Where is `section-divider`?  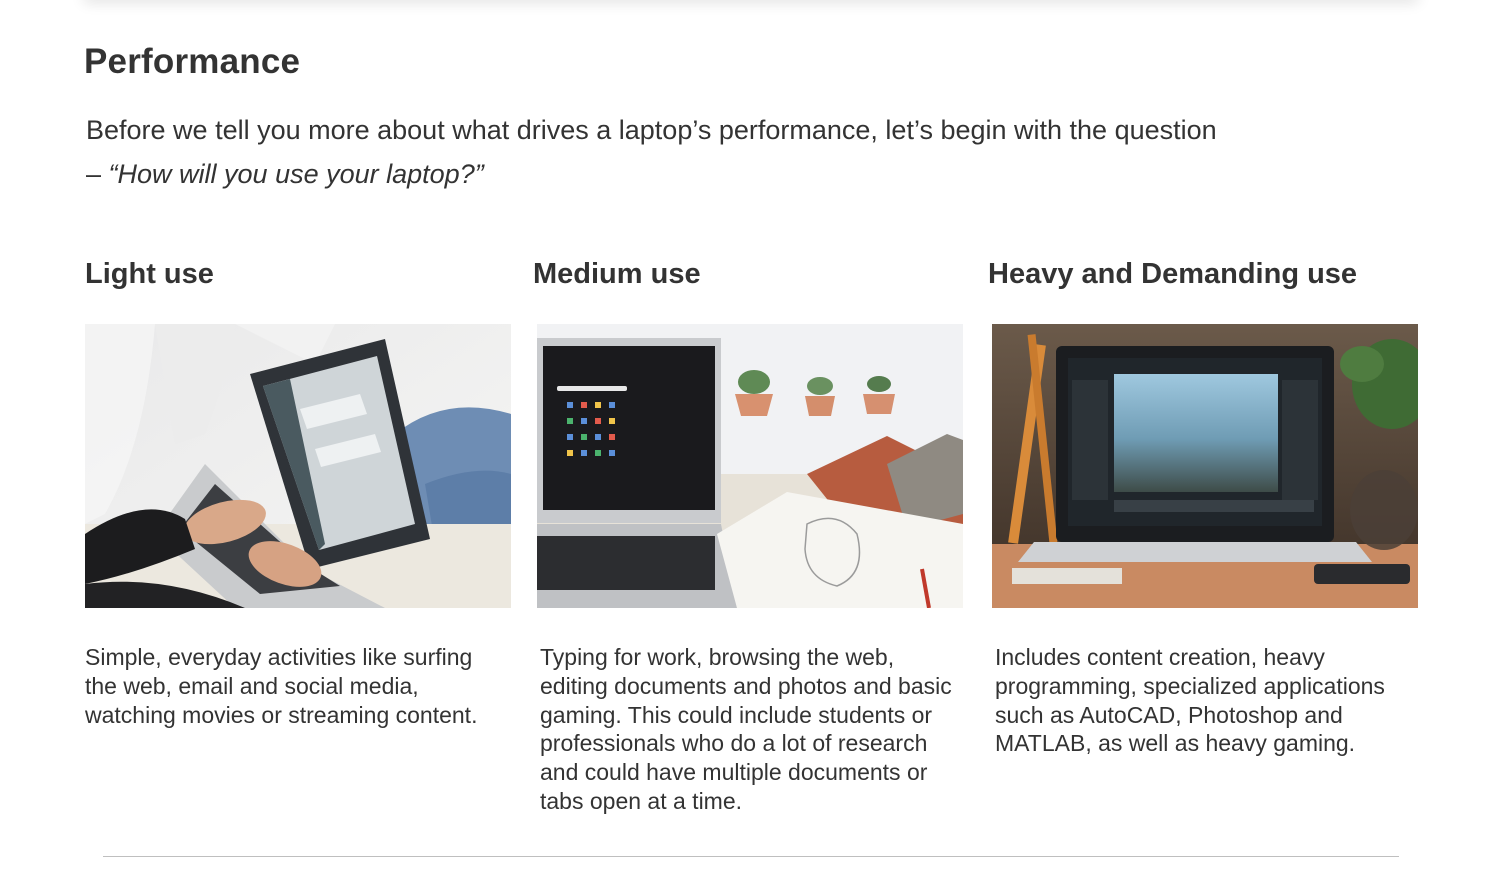
section-divider is located at coordinates (751, 856).